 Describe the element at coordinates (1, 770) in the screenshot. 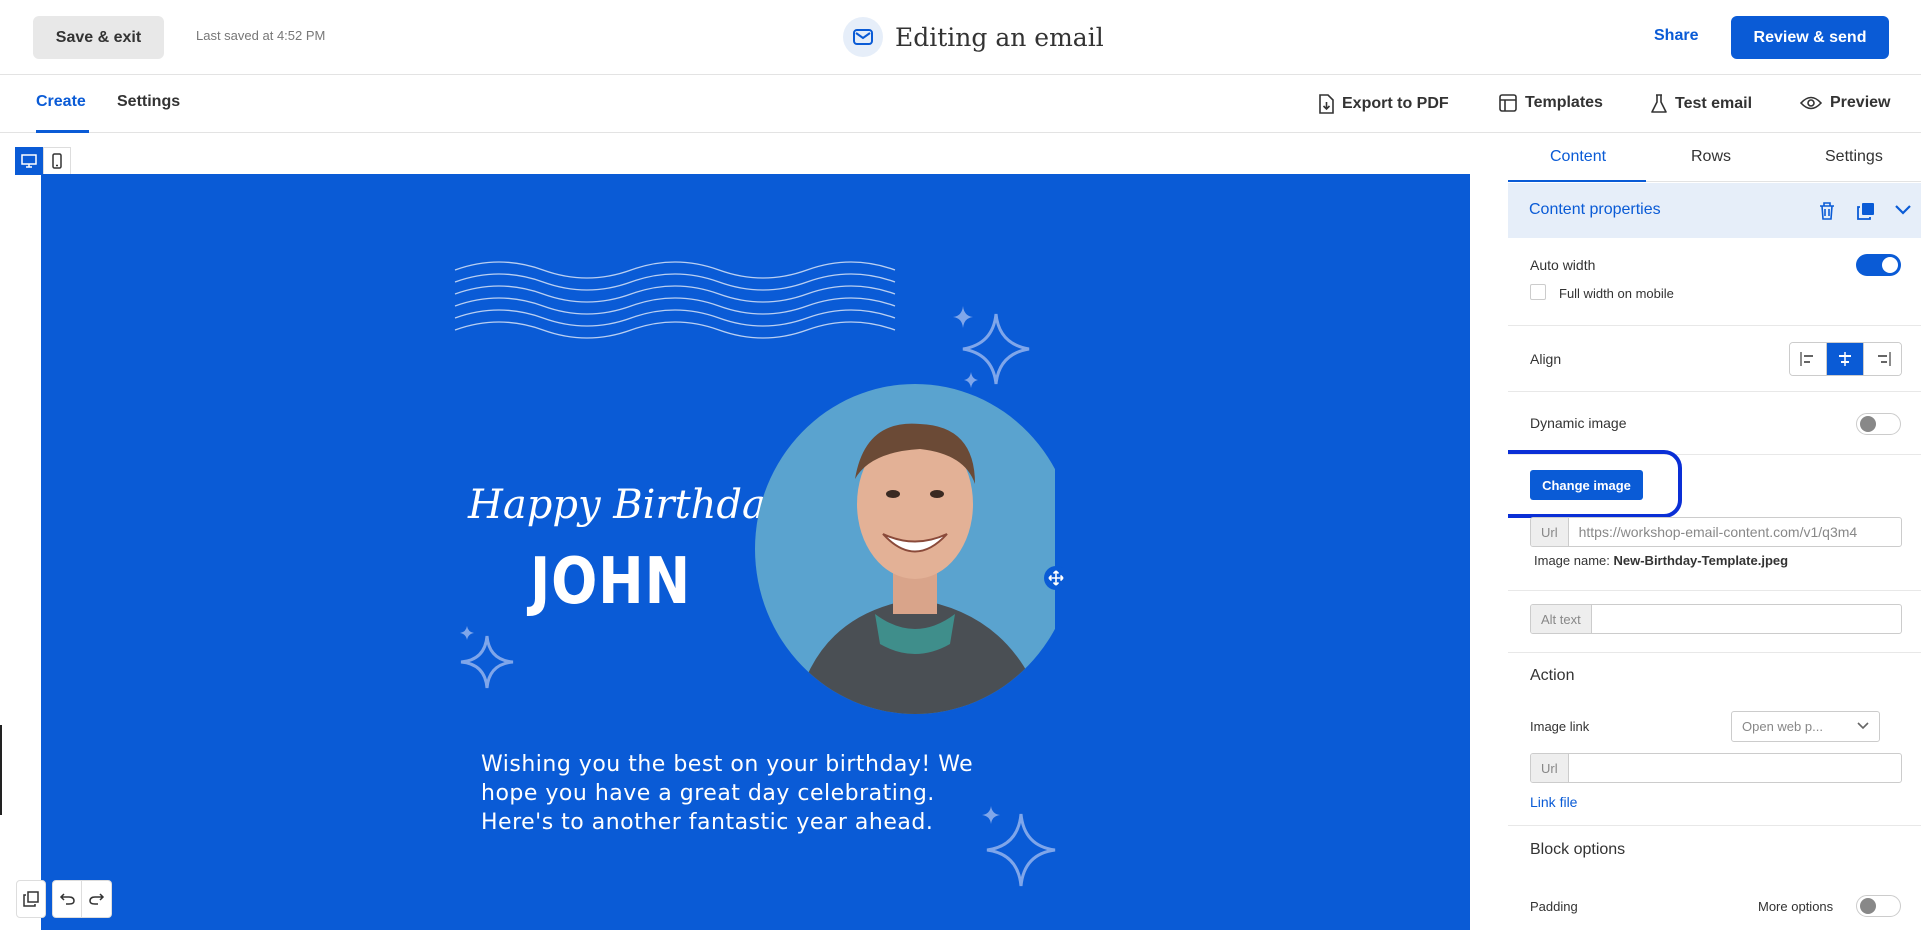

I see `left-edge-divider` at that location.